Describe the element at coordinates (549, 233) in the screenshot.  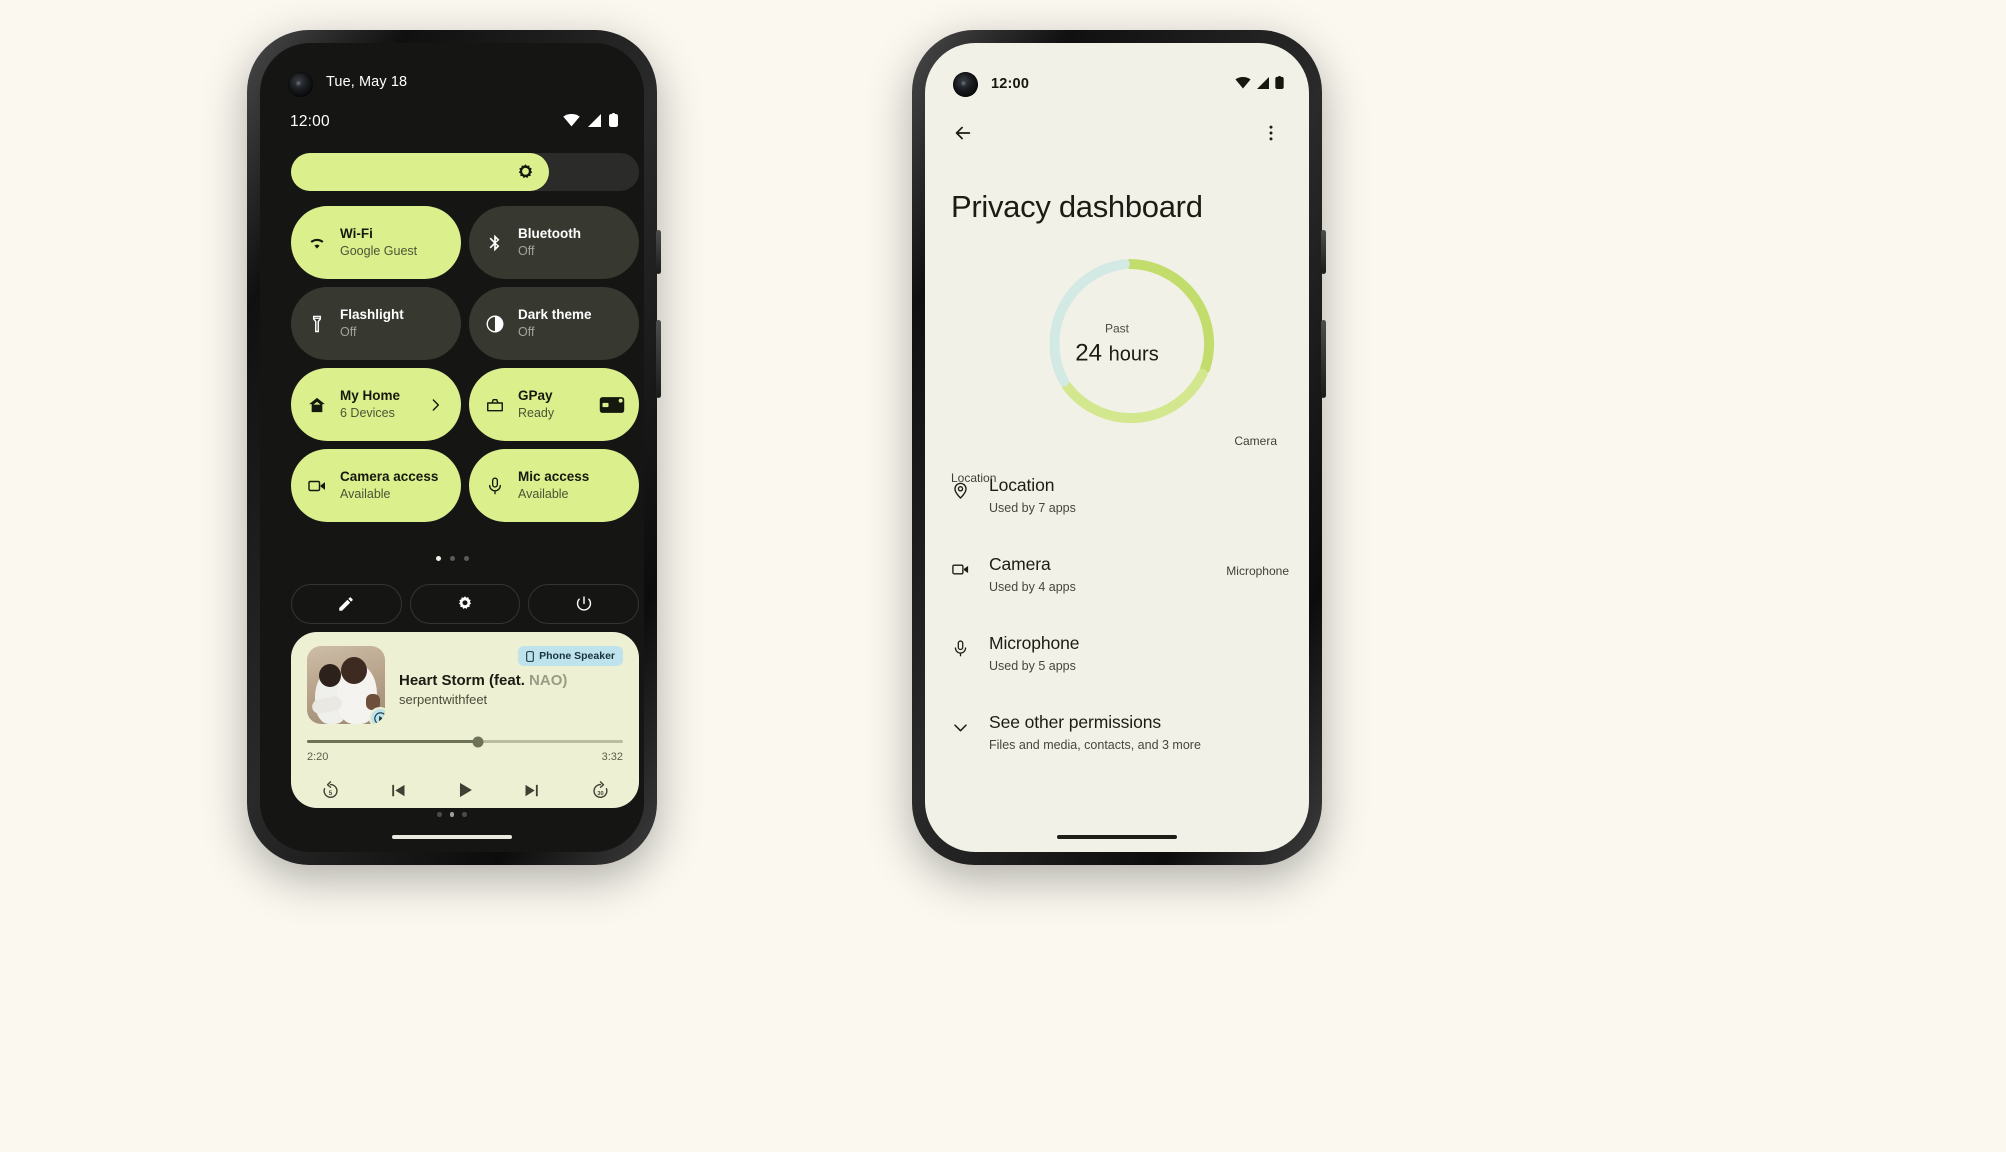
I see `tile-title: Bluetooth` at that location.